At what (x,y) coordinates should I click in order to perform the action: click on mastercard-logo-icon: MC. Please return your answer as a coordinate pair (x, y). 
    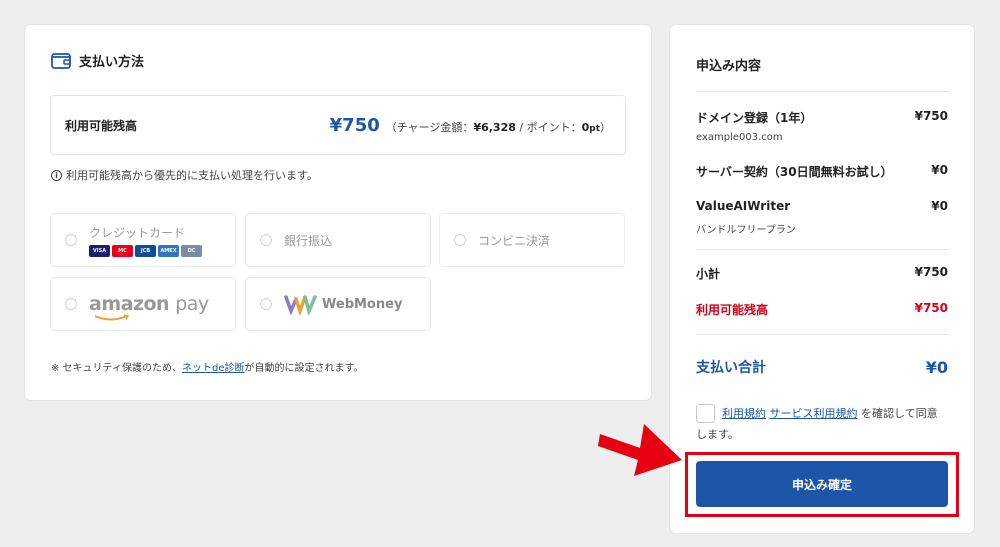
    Looking at the image, I should click on (122, 250).